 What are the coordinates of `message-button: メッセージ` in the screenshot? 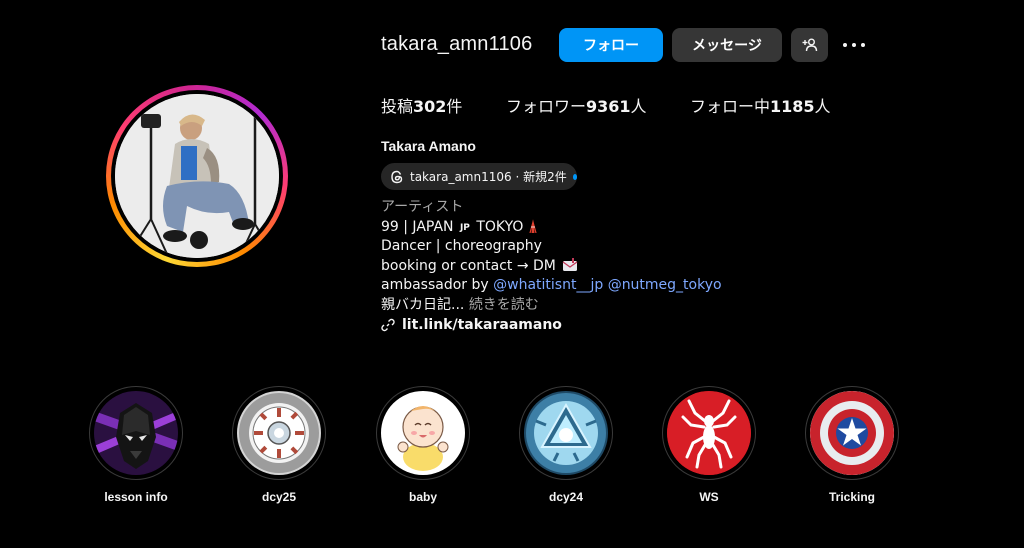 It's located at (727, 45).